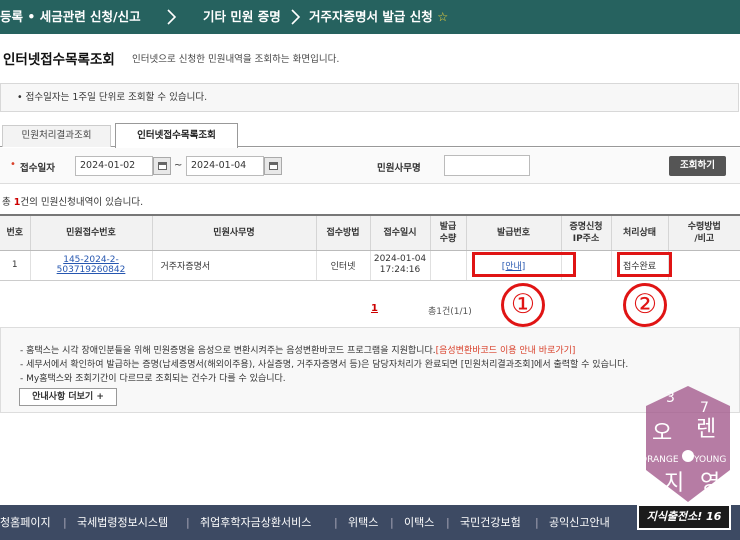 This screenshot has height=540, width=740. I want to click on more-guide-button: 안내사항 더보기 +, so click(68, 397).